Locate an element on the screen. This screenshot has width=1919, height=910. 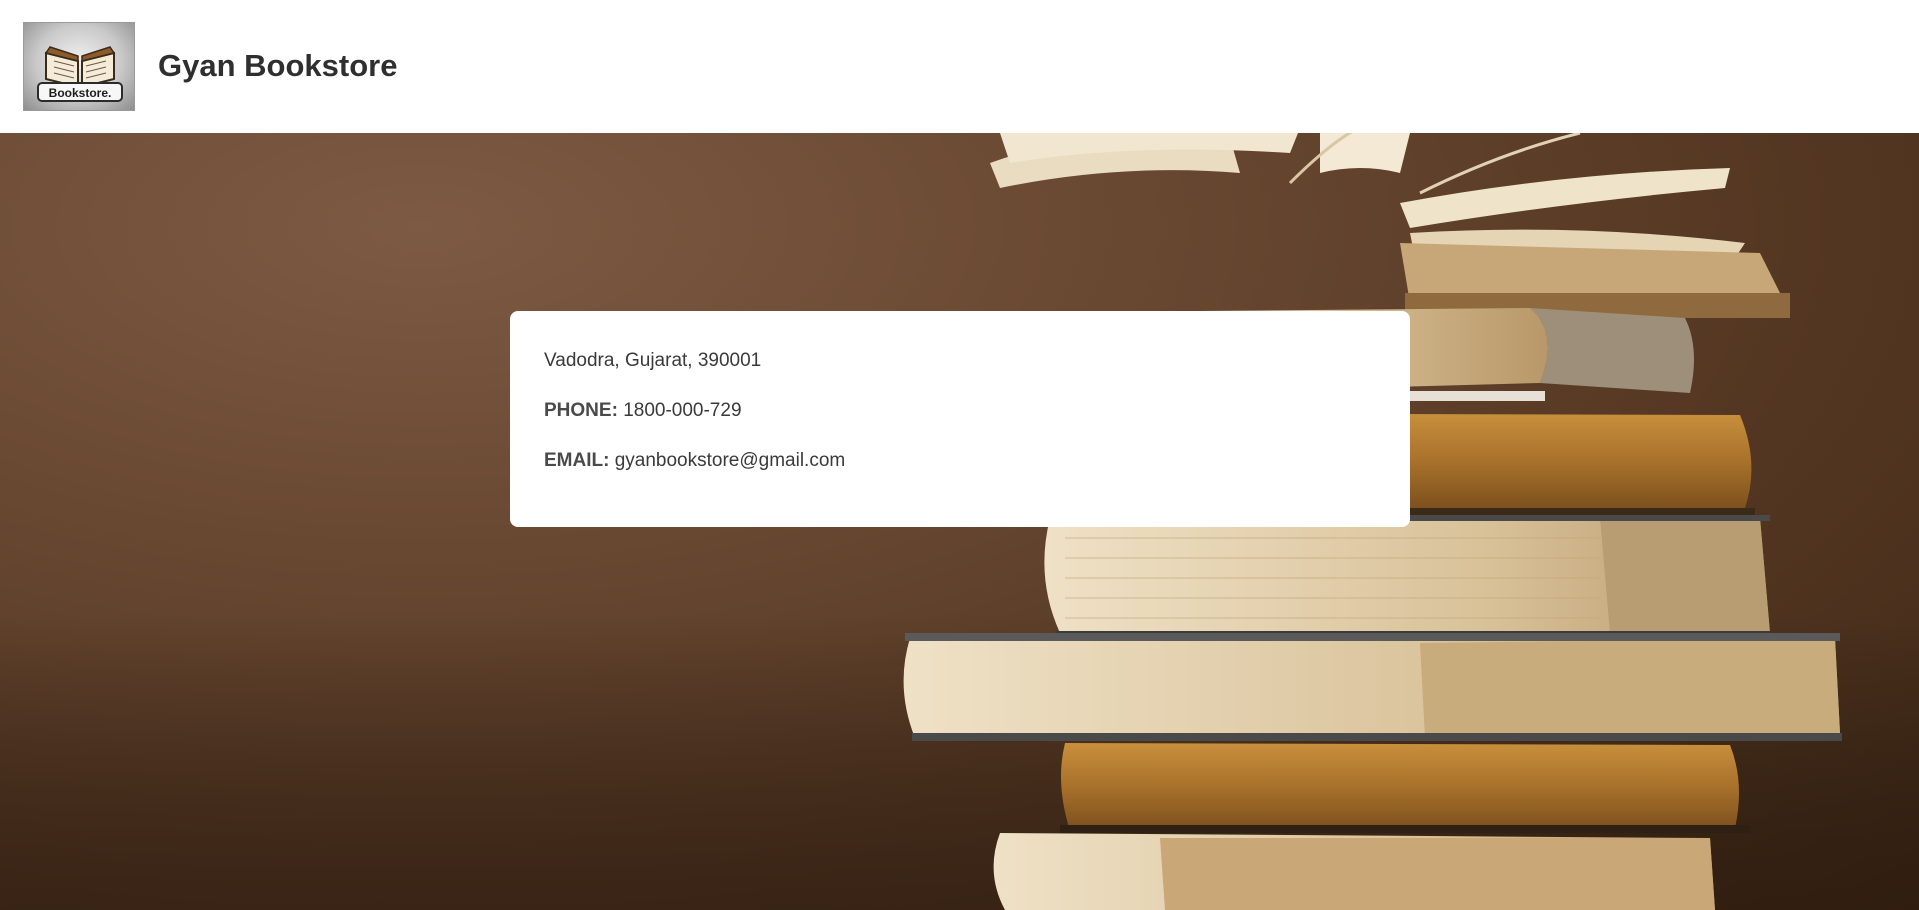
bookstore-logo: Bookstore. is located at coordinates (79, 66).